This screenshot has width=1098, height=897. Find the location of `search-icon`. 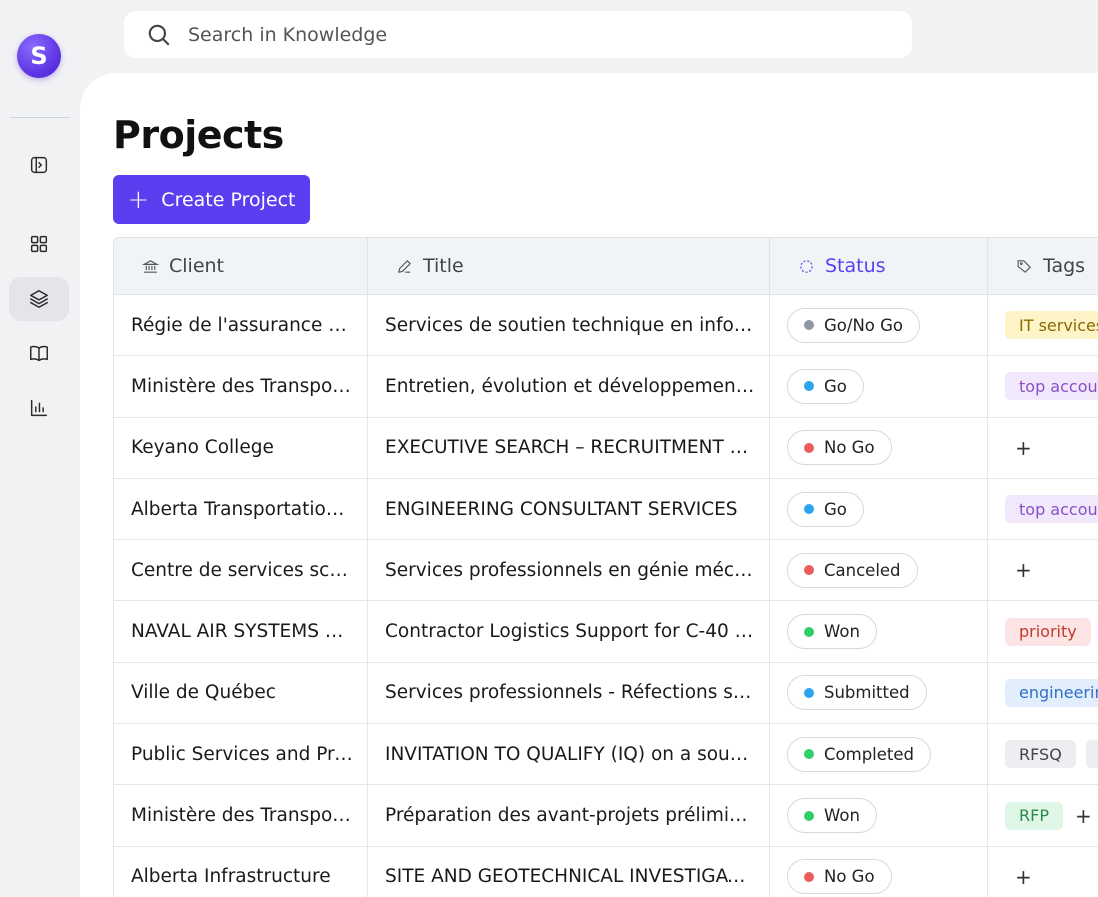

search-icon is located at coordinates (159, 35).